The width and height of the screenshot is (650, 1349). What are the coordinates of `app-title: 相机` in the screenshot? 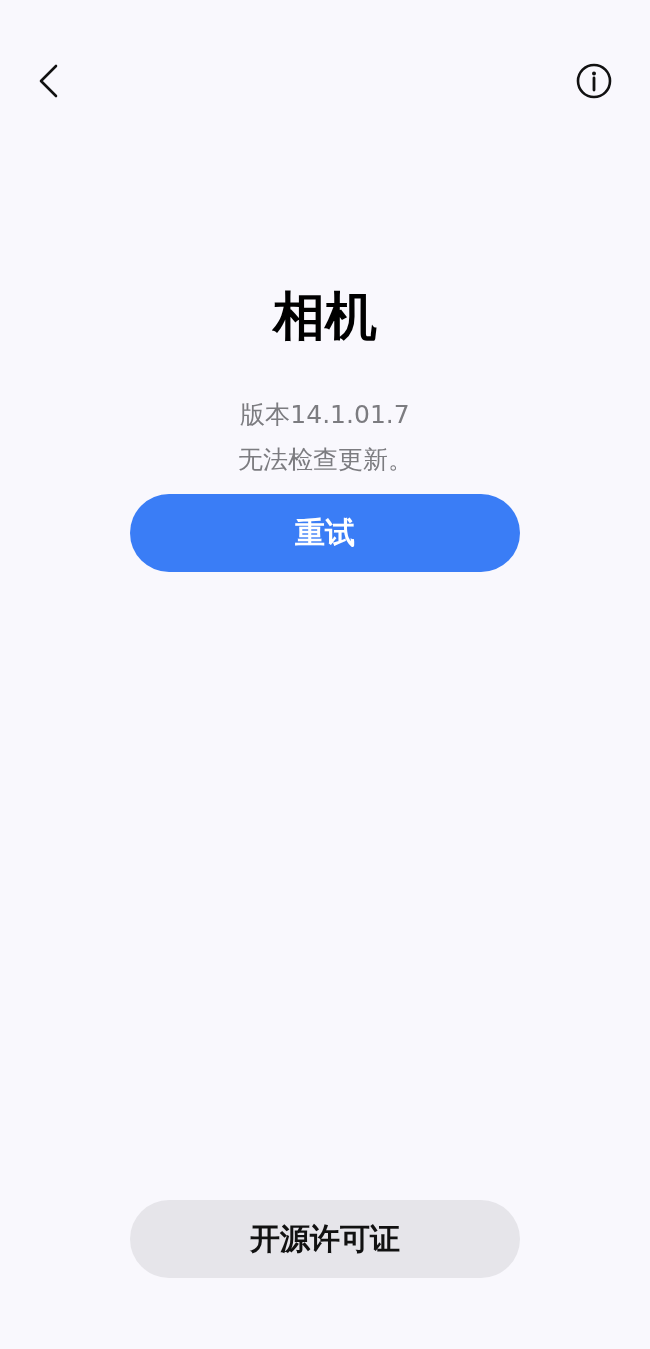 It's located at (325, 316).